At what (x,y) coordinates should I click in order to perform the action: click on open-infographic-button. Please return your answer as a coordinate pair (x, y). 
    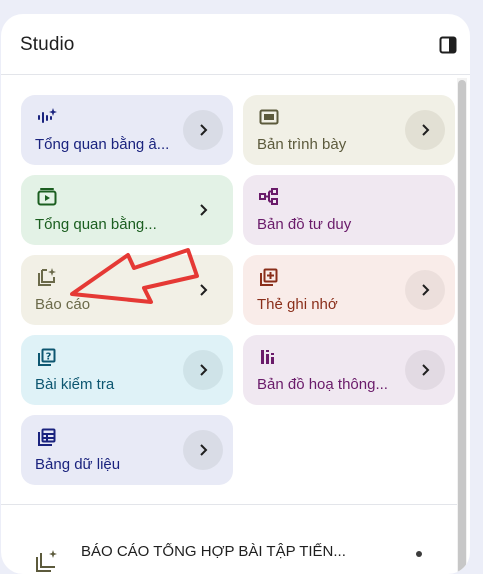
    Looking at the image, I should click on (425, 370).